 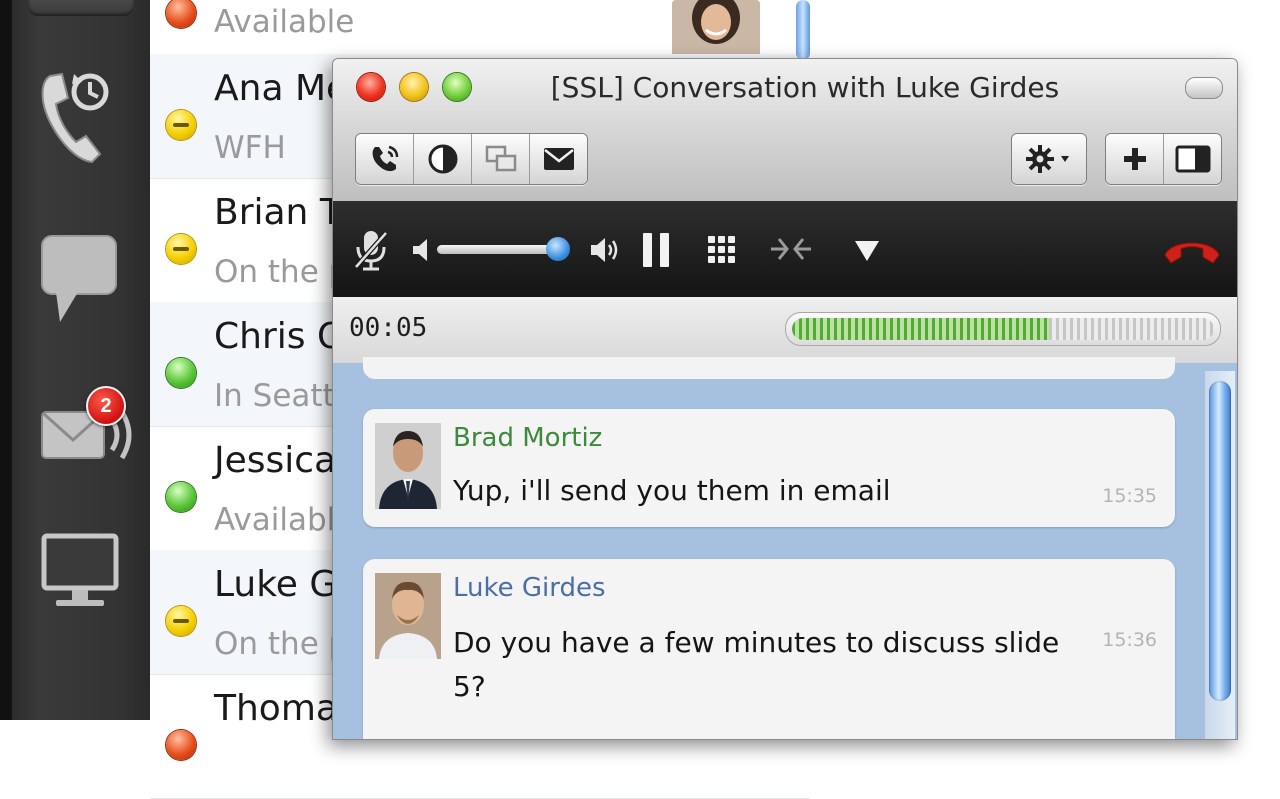 I want to click on toolbar-left-group, so click(x=471, y=159).